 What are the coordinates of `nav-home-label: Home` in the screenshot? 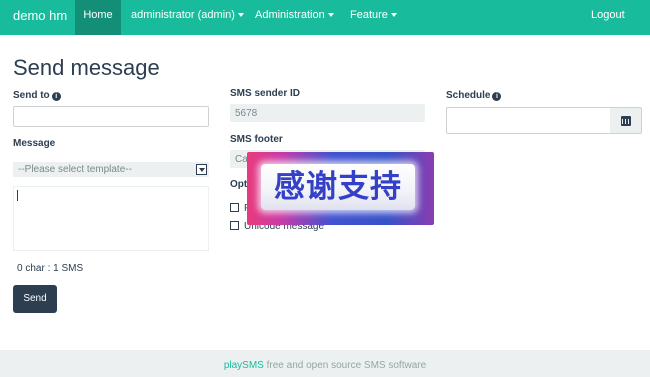 It's located at (98, 15).